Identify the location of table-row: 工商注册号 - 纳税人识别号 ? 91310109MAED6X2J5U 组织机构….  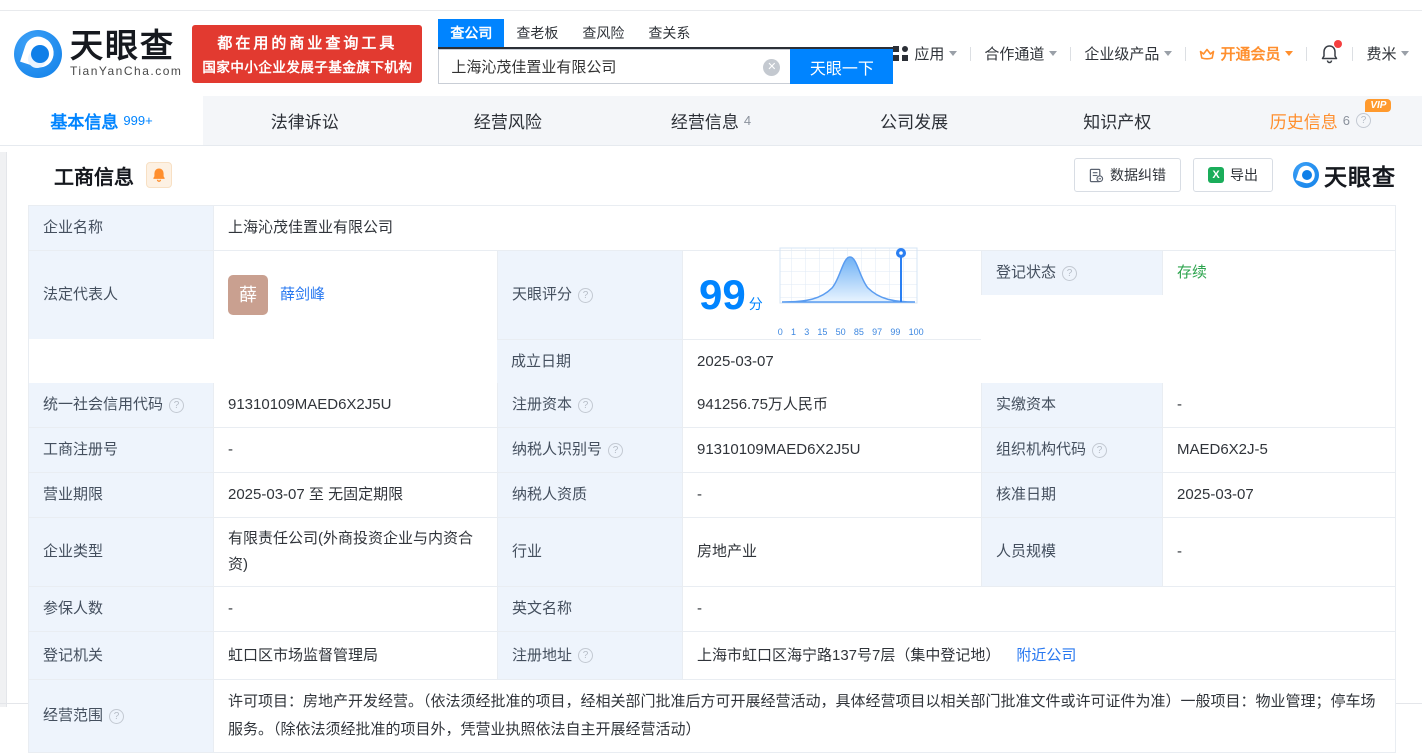
(712, 449).